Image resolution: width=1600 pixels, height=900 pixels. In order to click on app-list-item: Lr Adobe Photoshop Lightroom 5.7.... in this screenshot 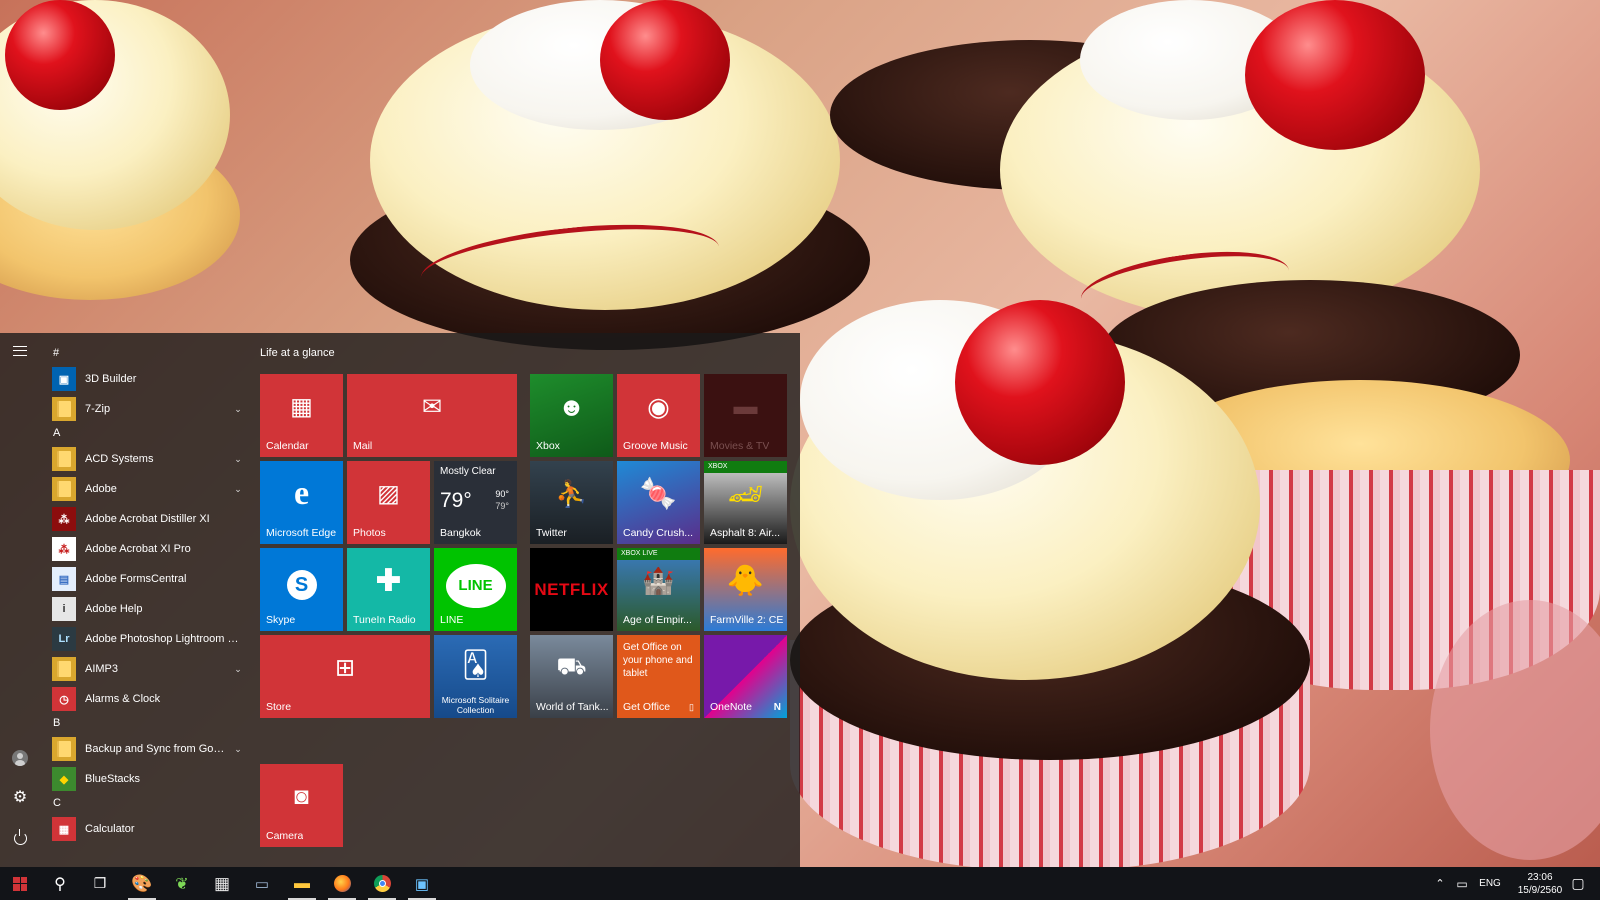, I will do `click(148, 639)`.